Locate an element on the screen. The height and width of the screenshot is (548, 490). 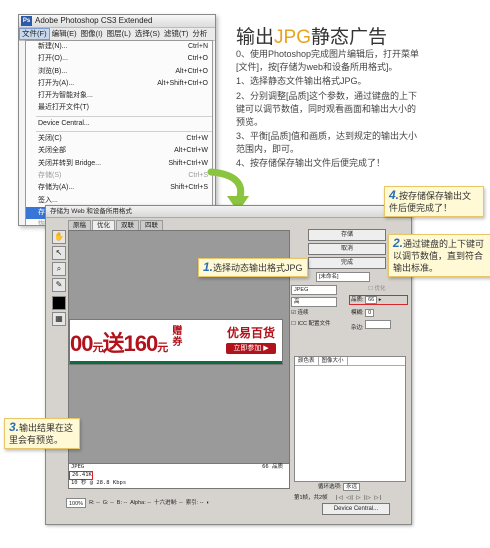
title-suffix: 静态广告 is located at coordinates (348, 37).